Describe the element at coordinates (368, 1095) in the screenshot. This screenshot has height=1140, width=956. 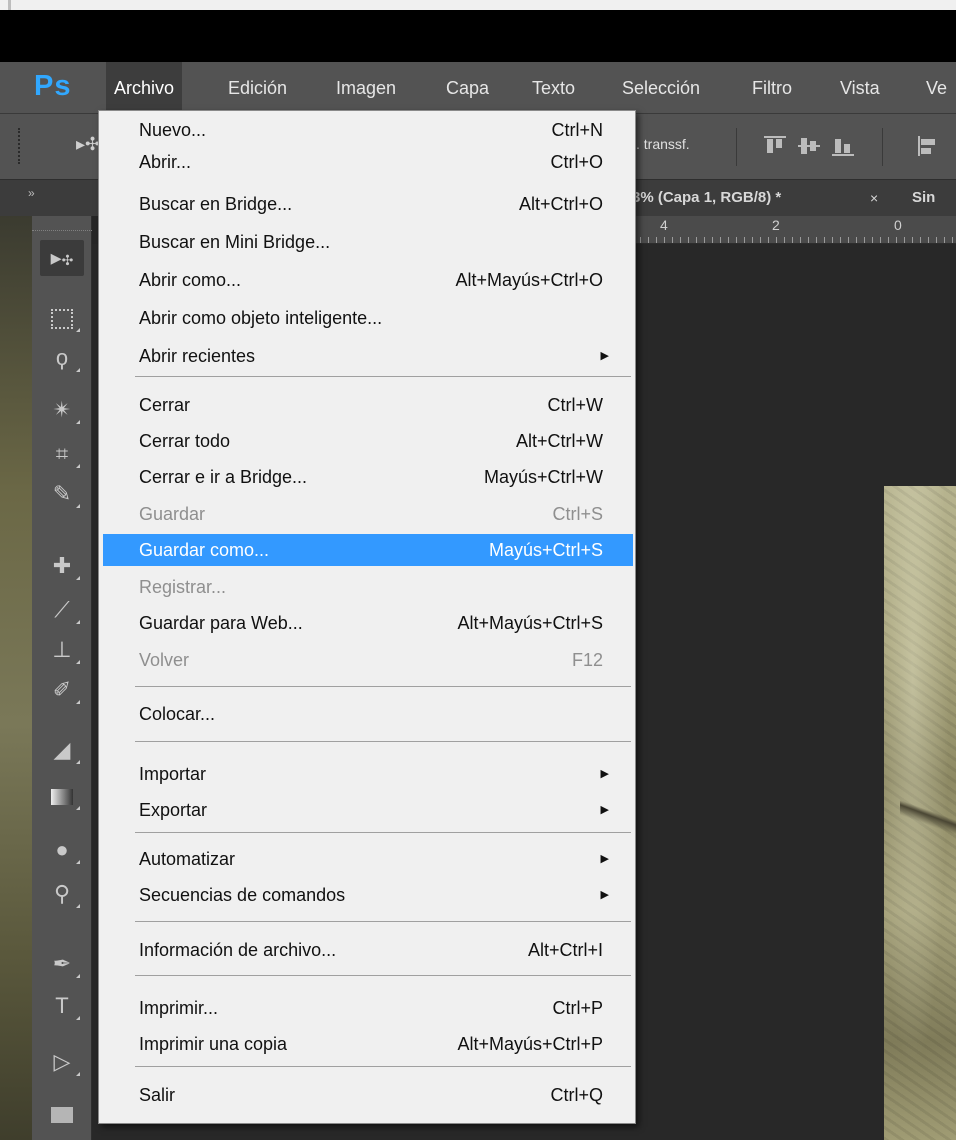
I see `menu-item-salir: Salir Ctrl+Q` at that location.